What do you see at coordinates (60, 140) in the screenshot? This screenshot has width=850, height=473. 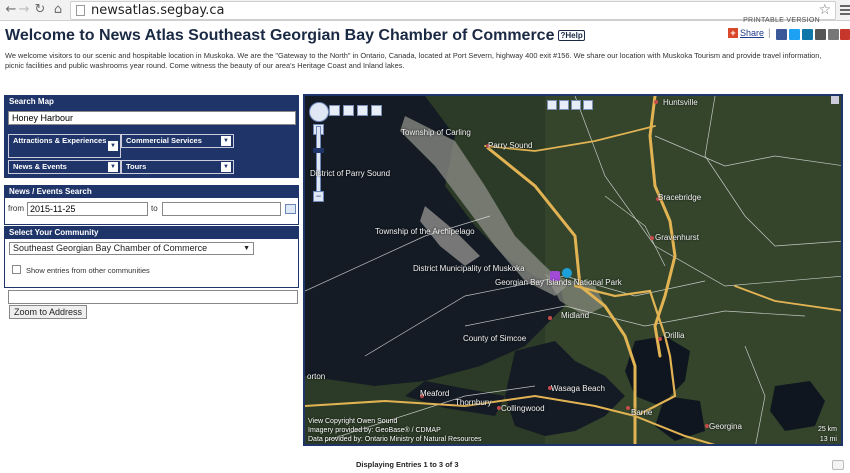 I see `category-label: Attractions & Experiences` at bounding box center [60, 140].